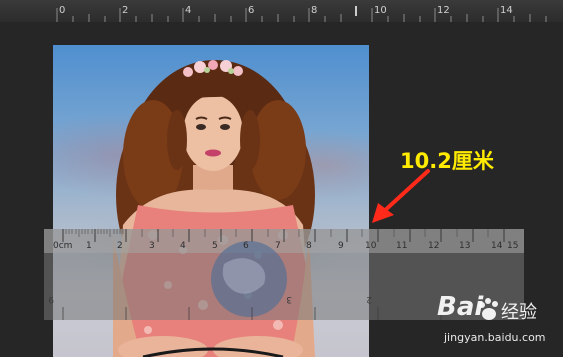  What do you see at coordinates (499, 323) in the screenshot?
I see `baidu-jingyan-watermark: Bai 经验 jingyan.baidu.com` at bounding box center [499, 323].